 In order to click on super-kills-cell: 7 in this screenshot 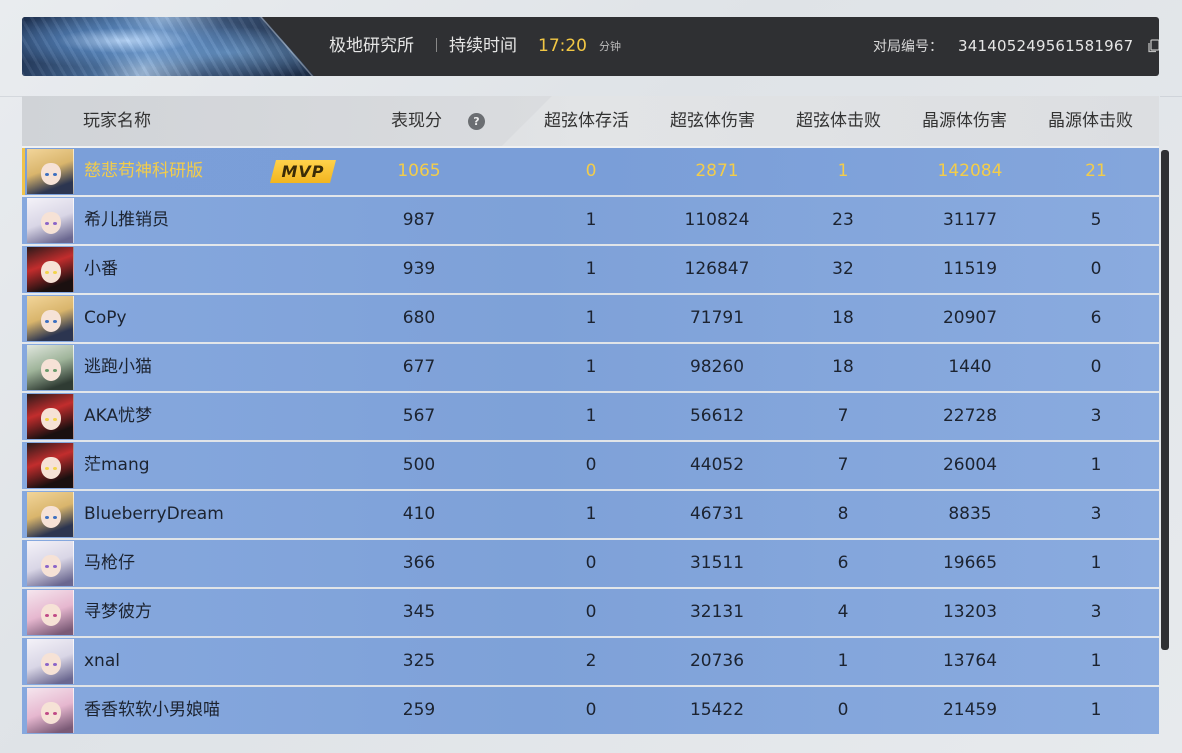, I will do `click(843, 416)`.